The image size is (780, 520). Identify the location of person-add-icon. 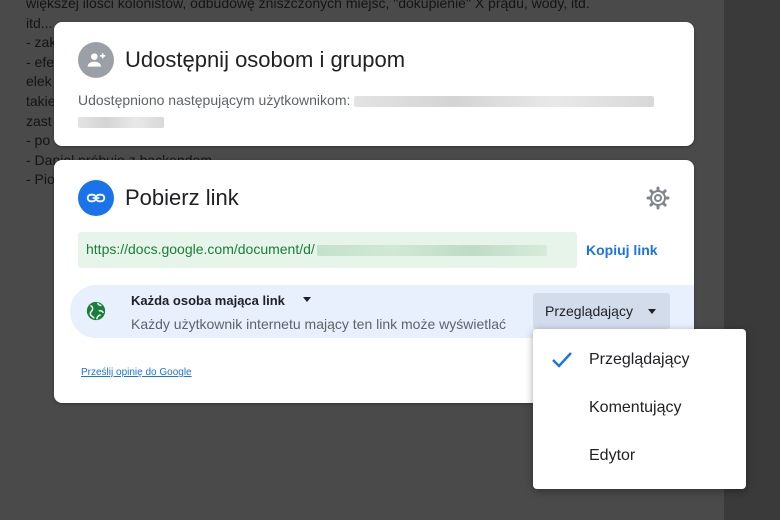
(96, 60).